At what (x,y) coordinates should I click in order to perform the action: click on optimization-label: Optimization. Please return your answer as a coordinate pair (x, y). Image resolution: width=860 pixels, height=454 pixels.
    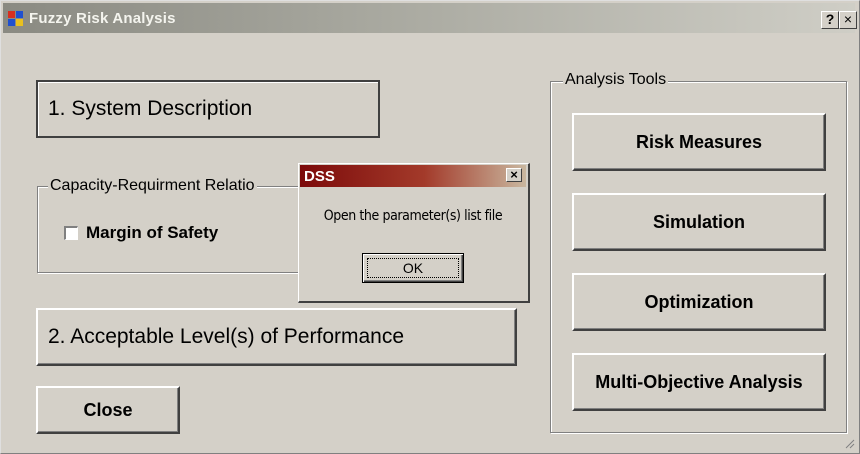
    Looking at the image, I should click on (699, 301).